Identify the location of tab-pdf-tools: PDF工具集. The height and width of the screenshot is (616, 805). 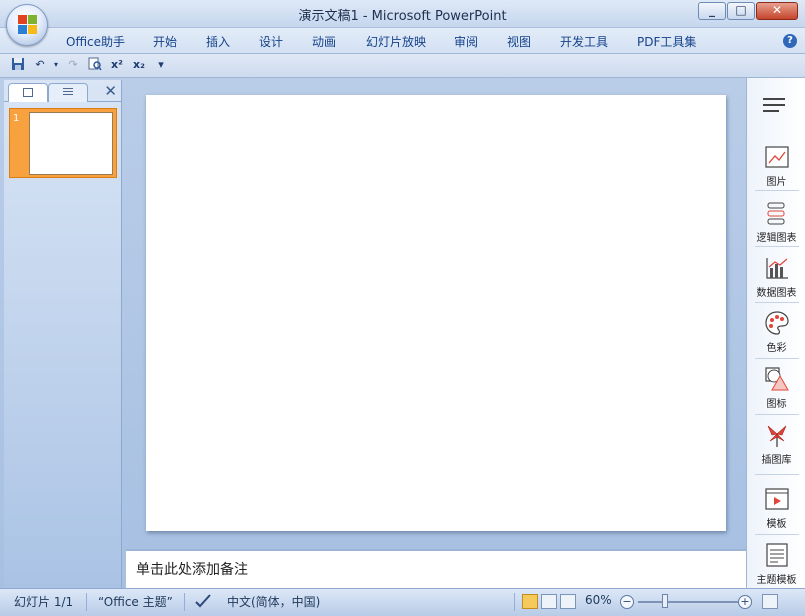
(666, 41).